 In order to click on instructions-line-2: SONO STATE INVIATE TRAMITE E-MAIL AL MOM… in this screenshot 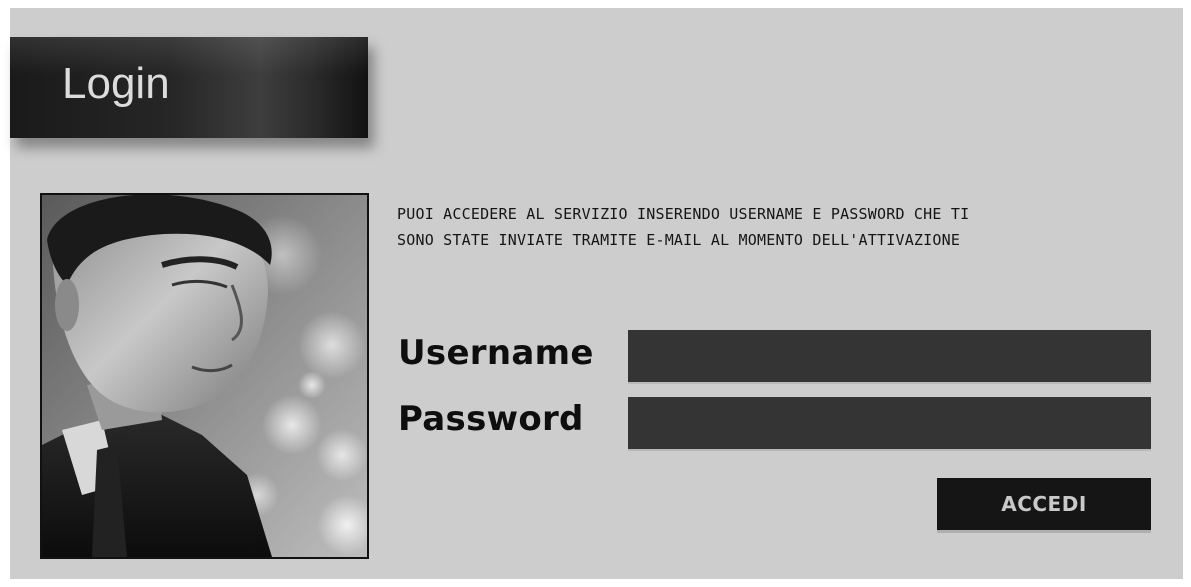, I will do `click(679, 240)`.